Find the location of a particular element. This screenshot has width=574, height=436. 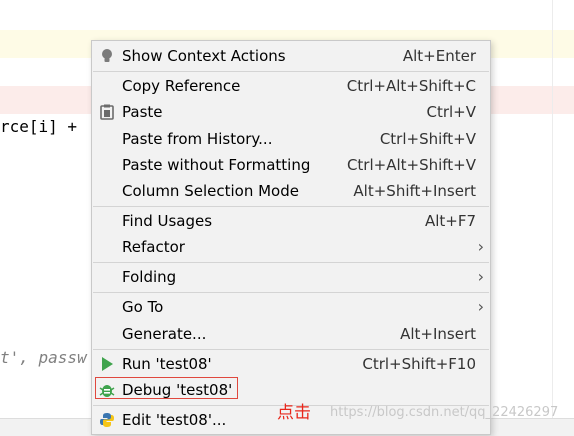

menu-item-go-to: Go To › is located at coordinates (291, 307).